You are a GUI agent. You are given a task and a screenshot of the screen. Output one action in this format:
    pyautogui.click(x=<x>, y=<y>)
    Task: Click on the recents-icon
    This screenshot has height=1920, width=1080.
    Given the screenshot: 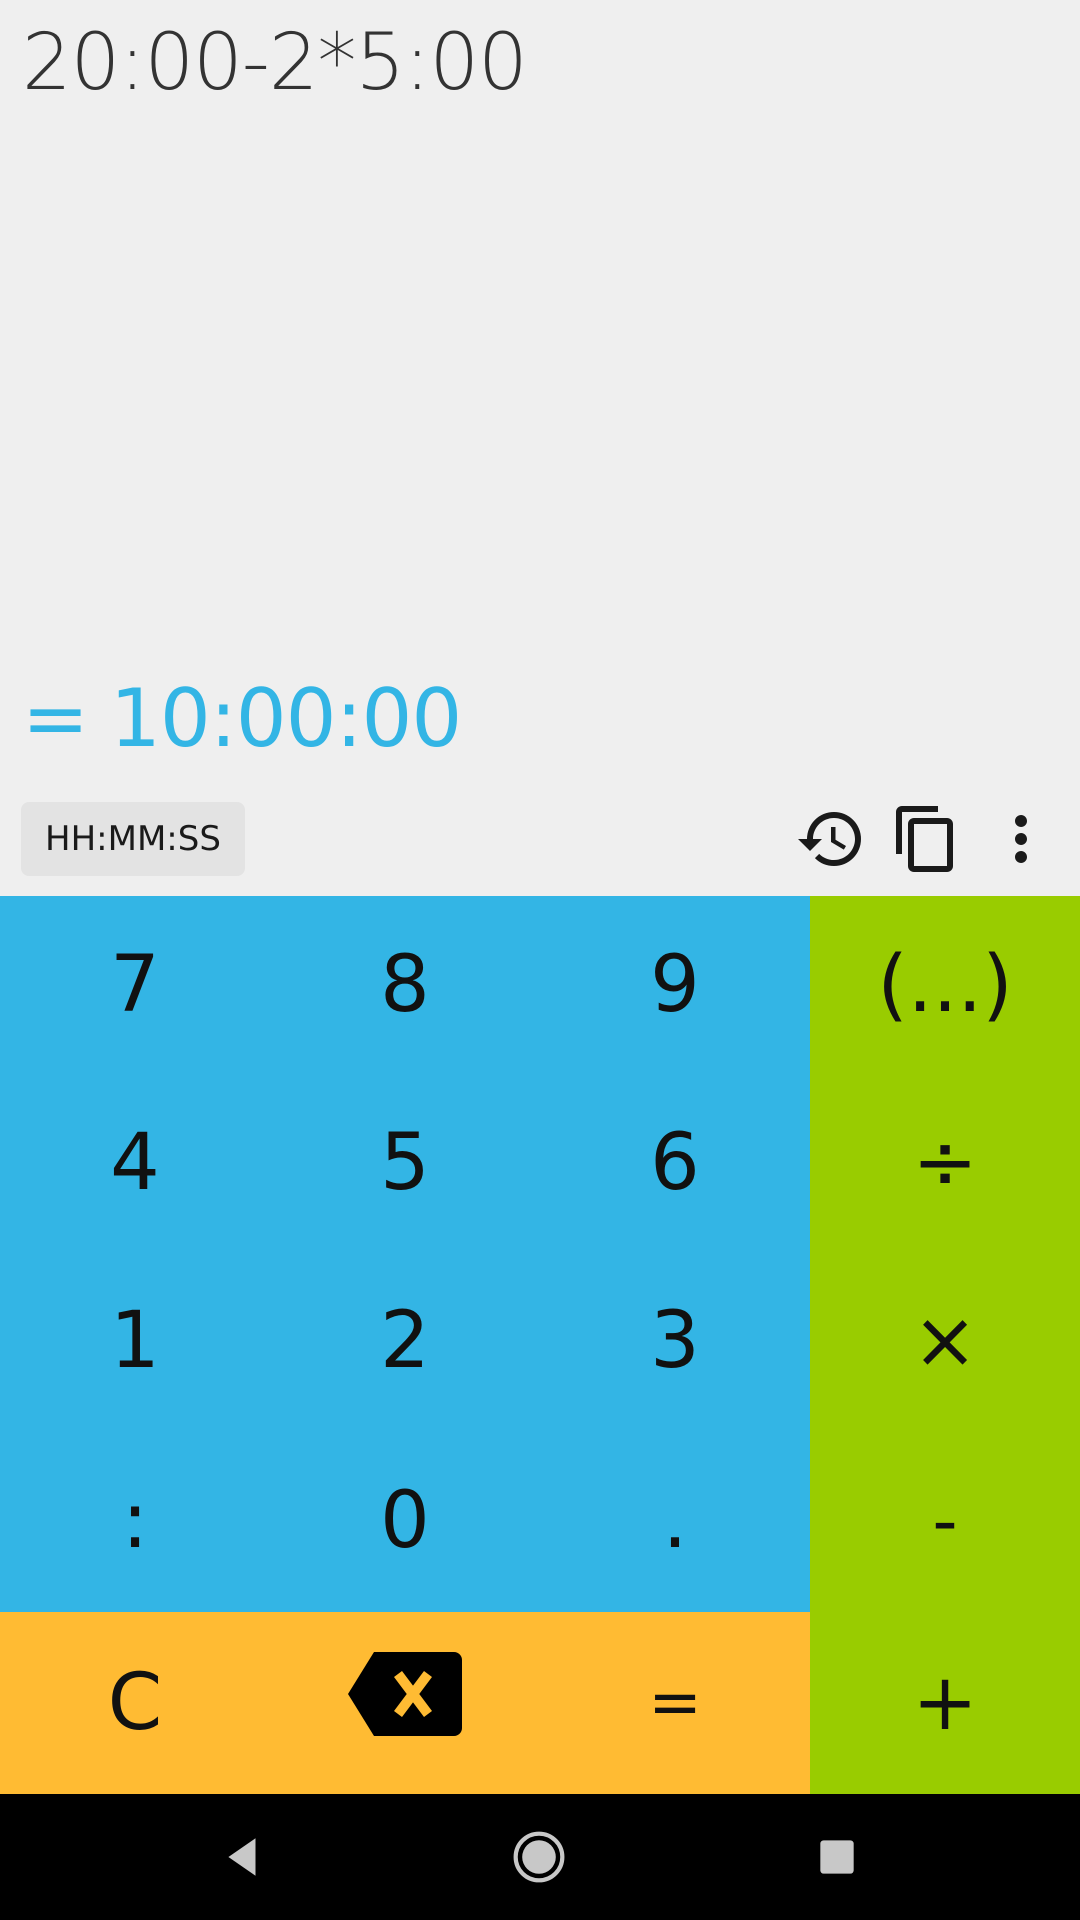 What is the action you would take?
    pyautogui.click(x=837, y=1857)
    